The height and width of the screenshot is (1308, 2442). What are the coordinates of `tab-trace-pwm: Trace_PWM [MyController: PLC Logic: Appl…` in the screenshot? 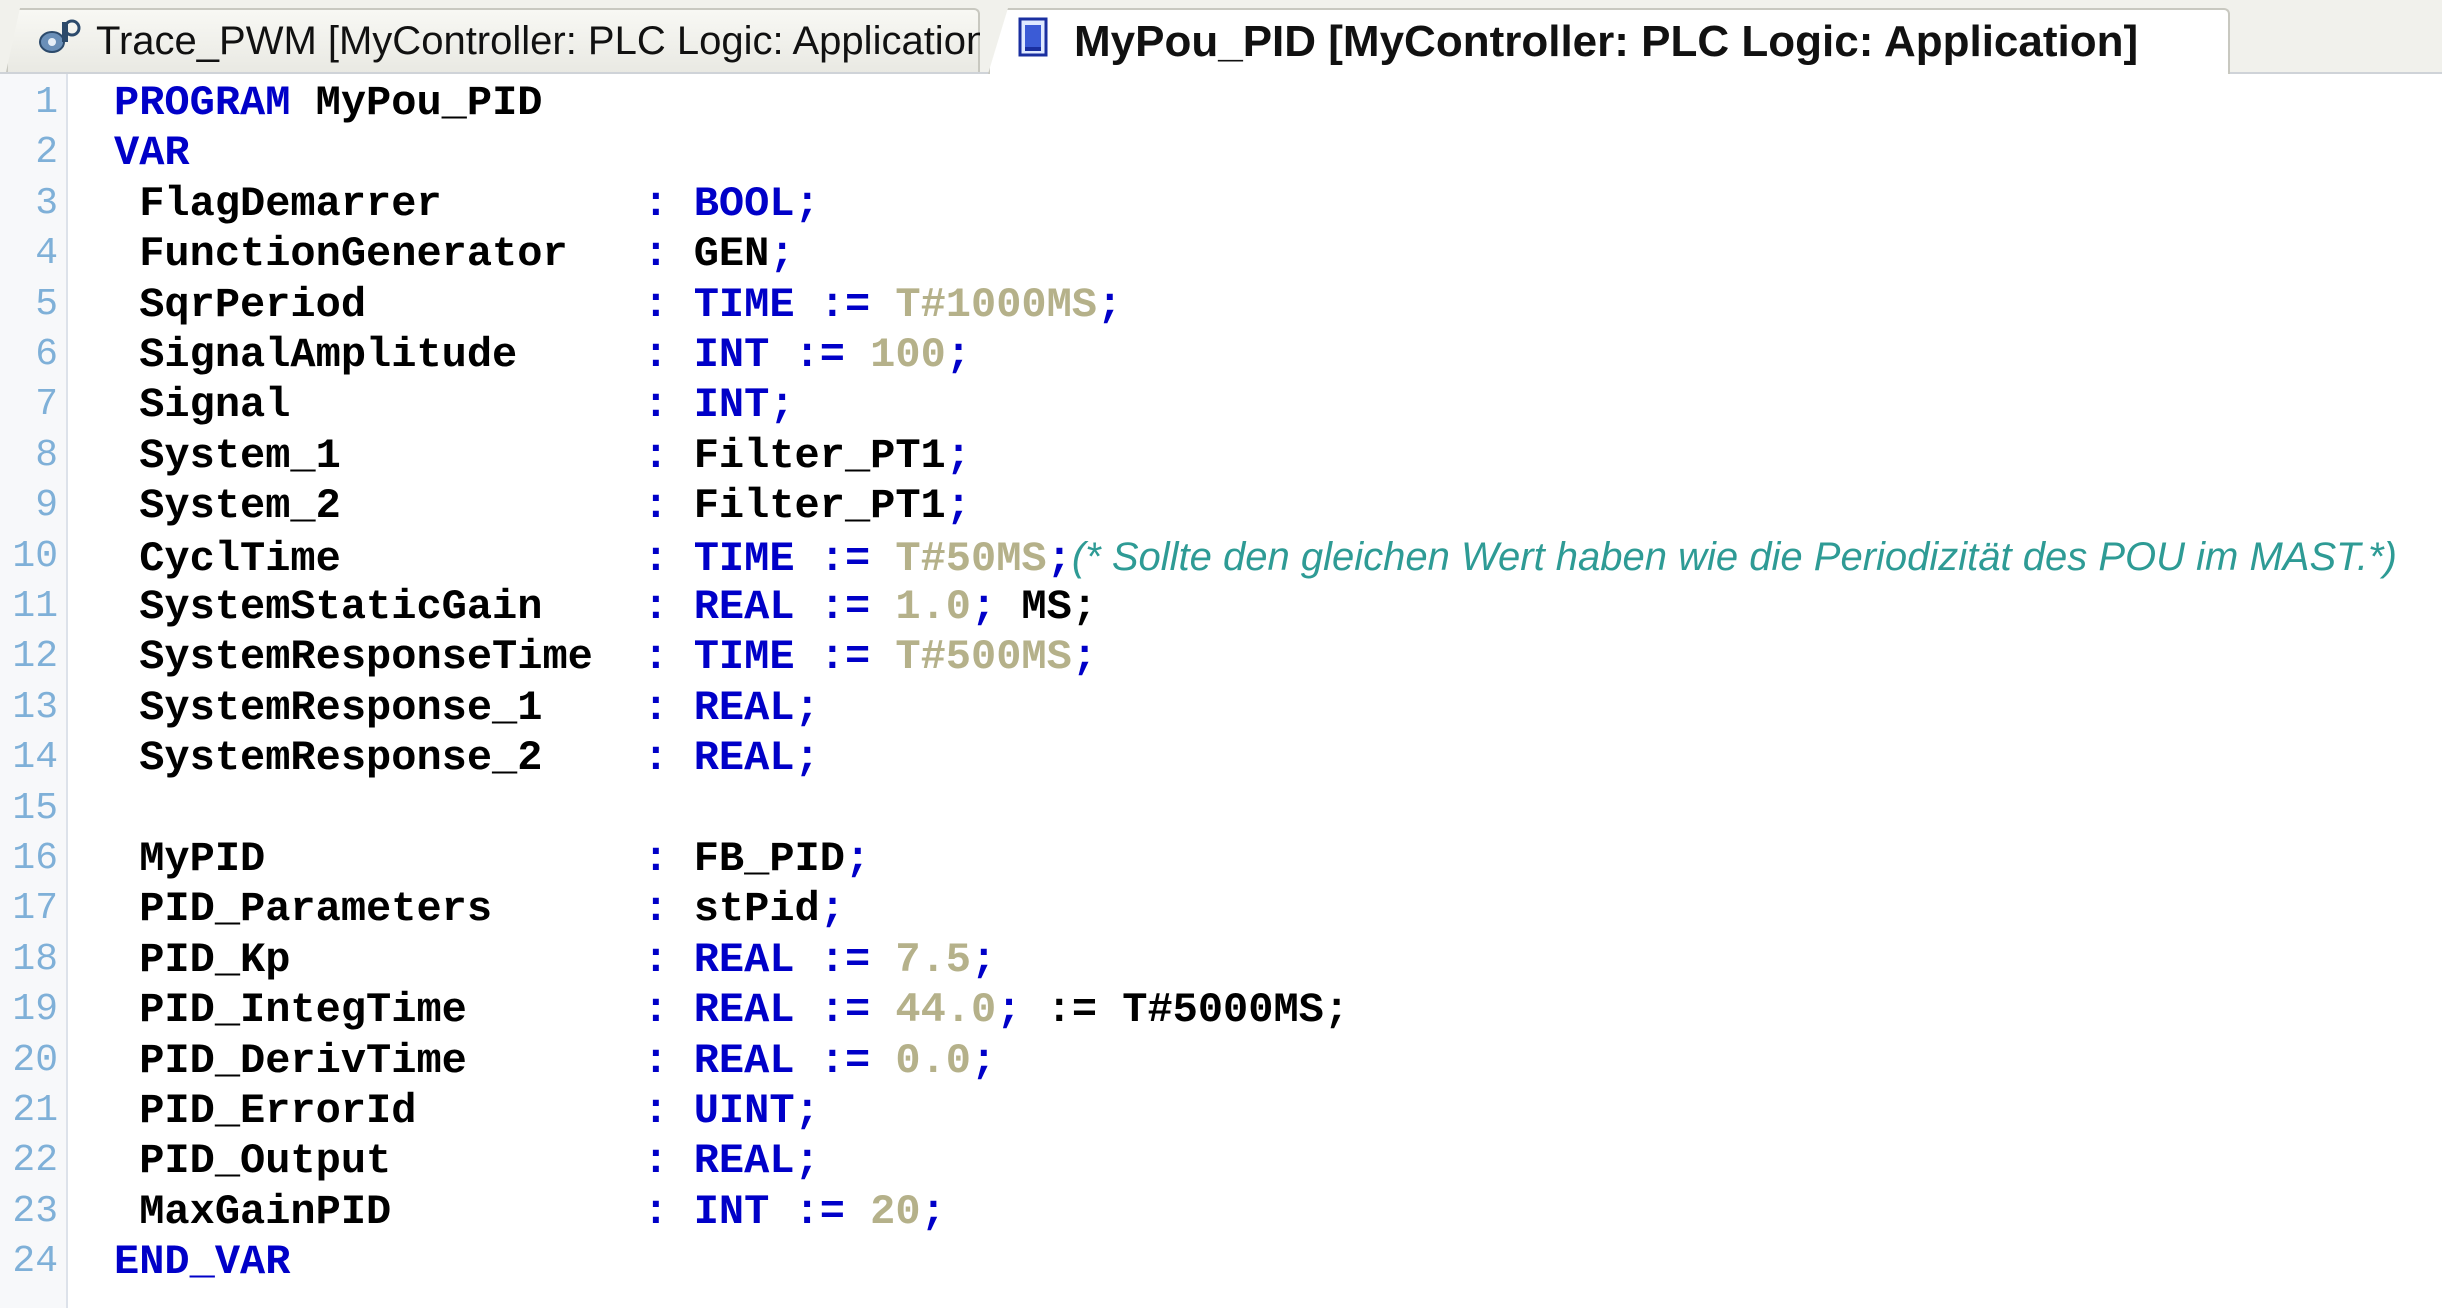 It's located at (493, 40).